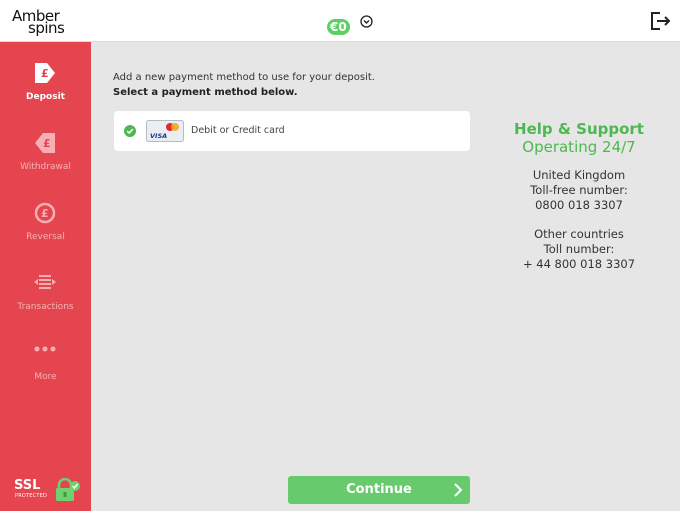  What do you see at coordinates (31, 496) in the screenshot?
I see `ssl-subtitle: PROTECTED` at bounding box center [31, 496].